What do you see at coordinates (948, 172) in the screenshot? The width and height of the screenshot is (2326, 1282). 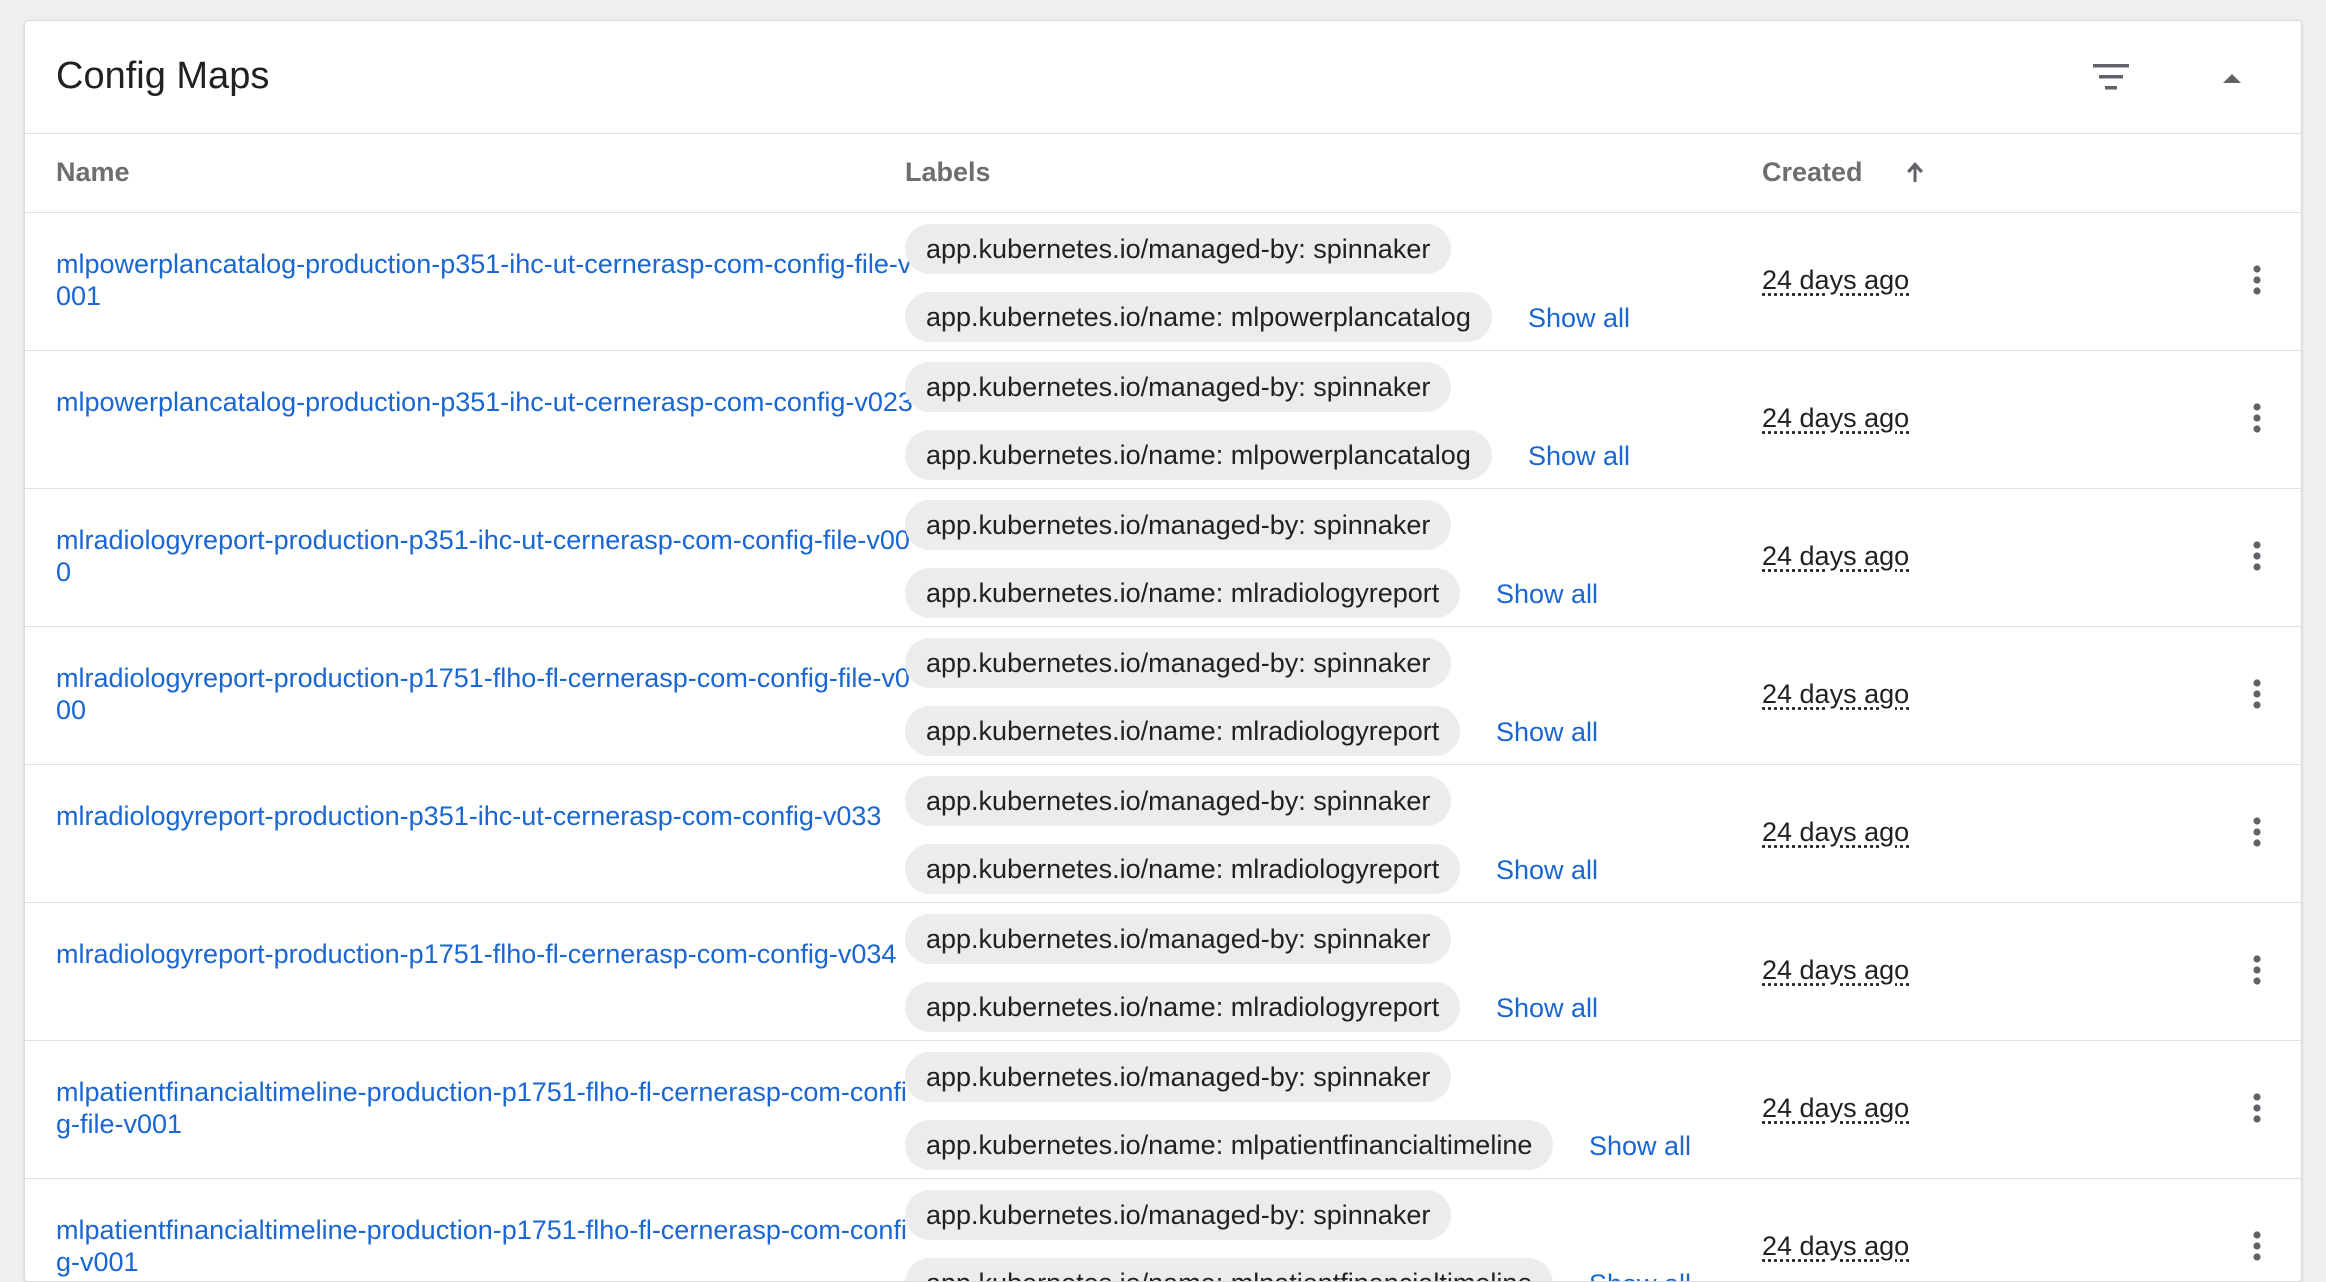 I see `column-header-labels: Labels` at bounding box center [948, 172].